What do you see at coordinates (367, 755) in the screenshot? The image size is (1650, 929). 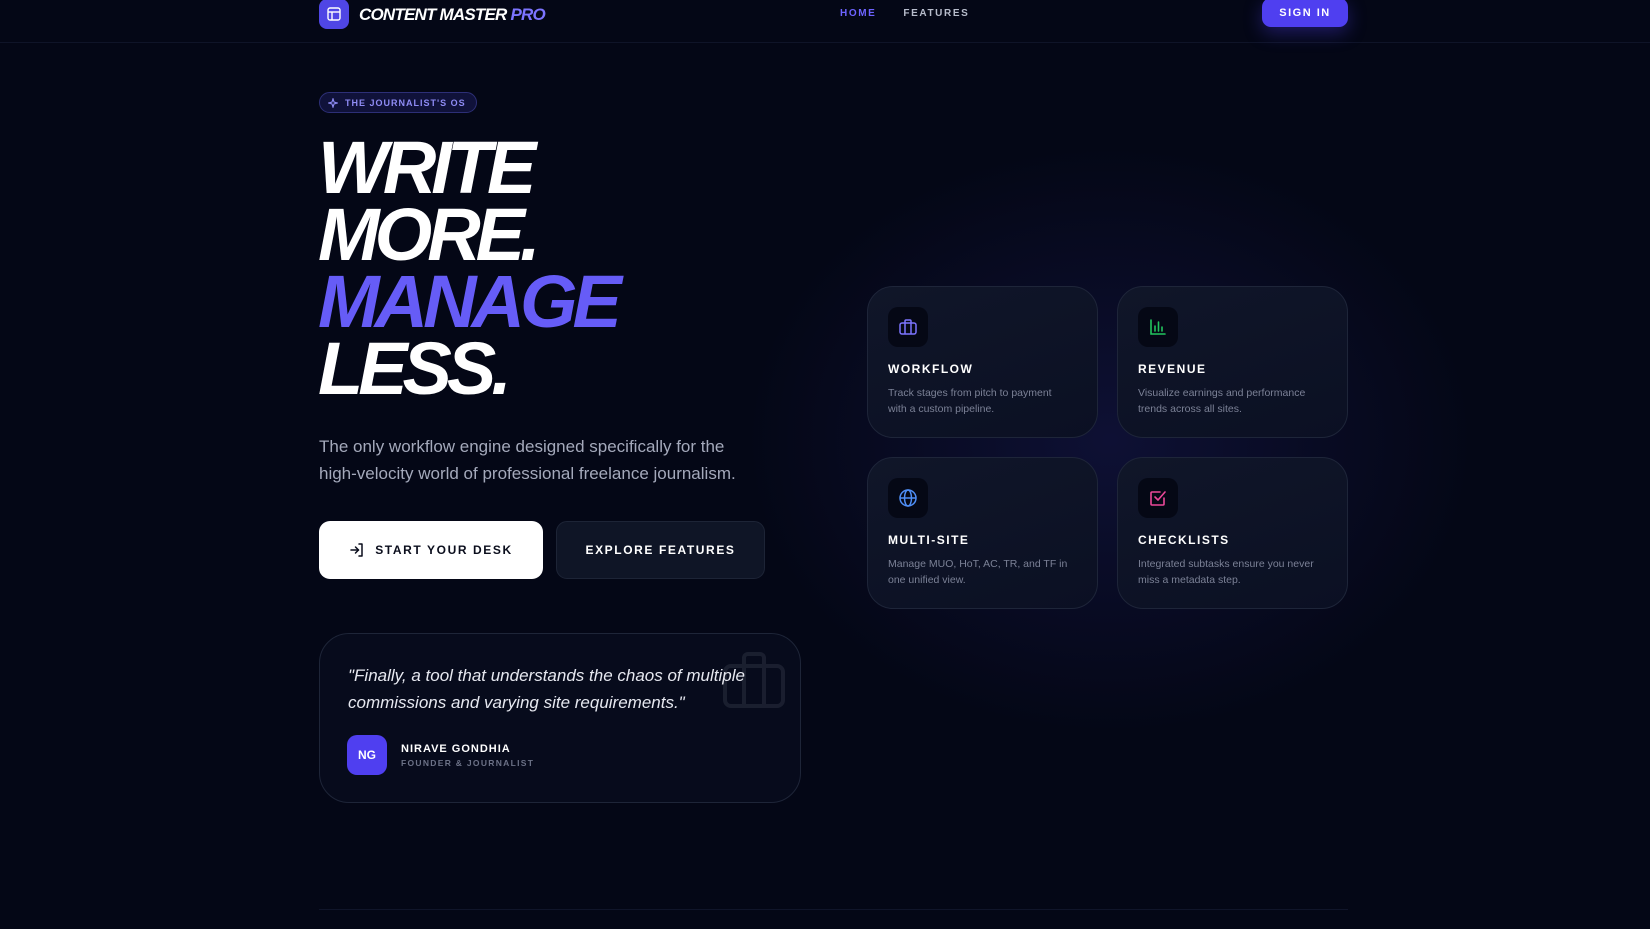 I see `avatar: NG` at bounding box center [367, 755].